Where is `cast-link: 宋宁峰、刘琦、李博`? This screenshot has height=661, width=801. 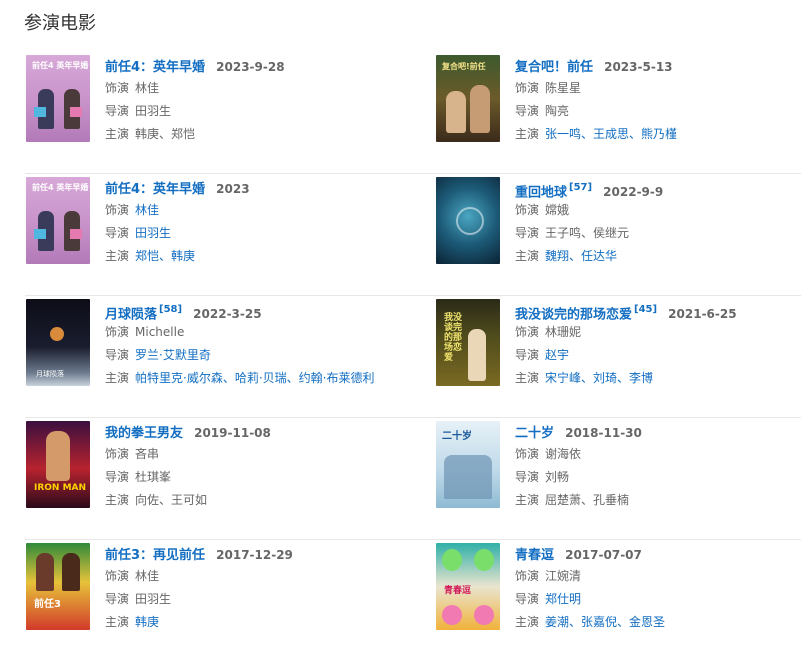 cast-link: 宋宁峰、刘琦、李博 is located at coordinates (599, 378).